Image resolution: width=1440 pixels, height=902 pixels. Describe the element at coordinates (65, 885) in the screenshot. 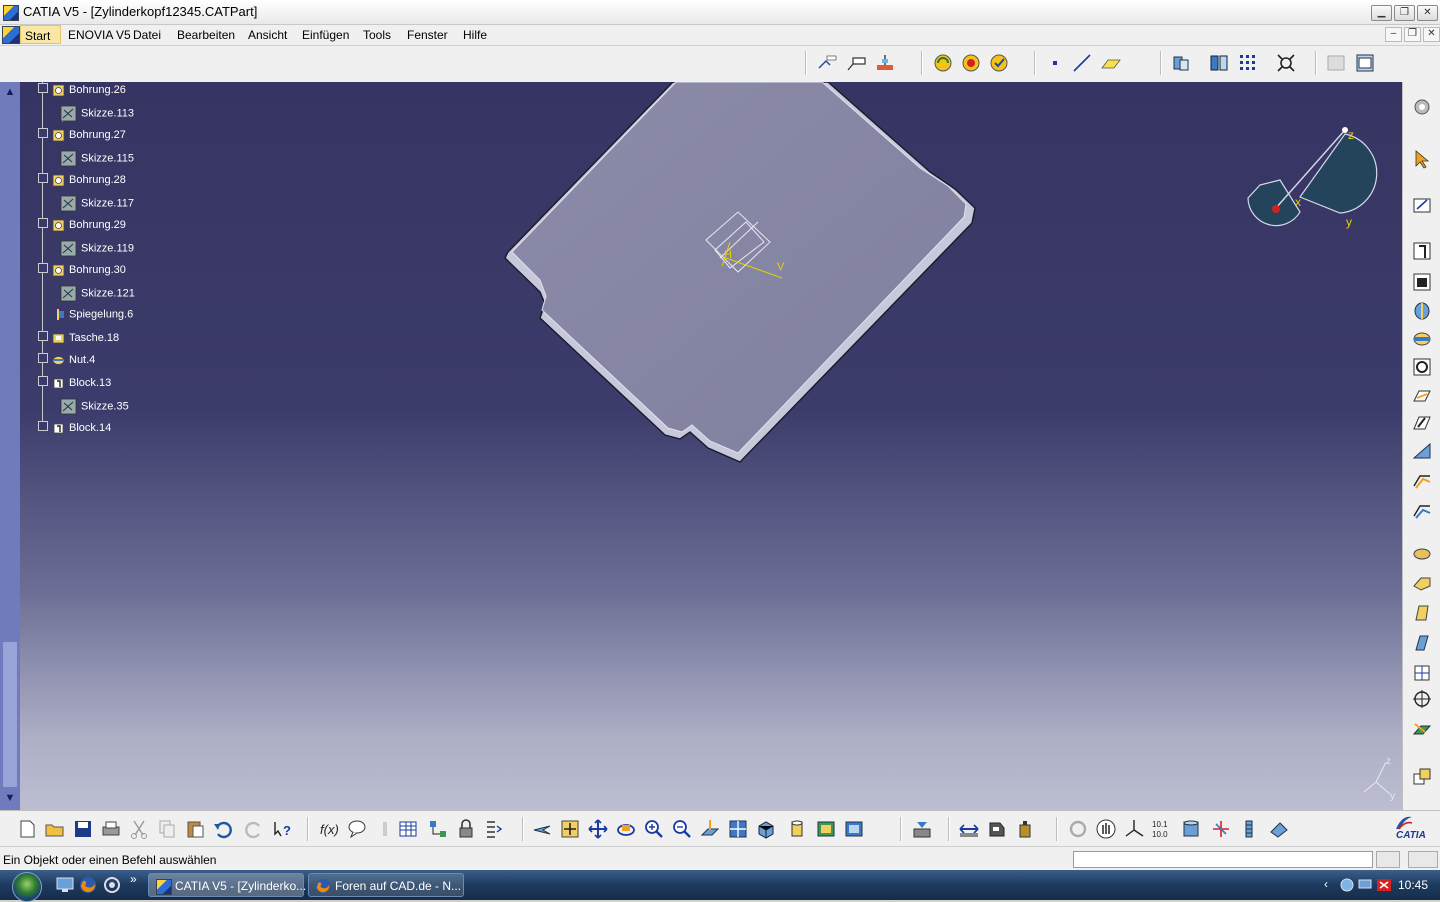

I see `show-desktop-icon` at that location.